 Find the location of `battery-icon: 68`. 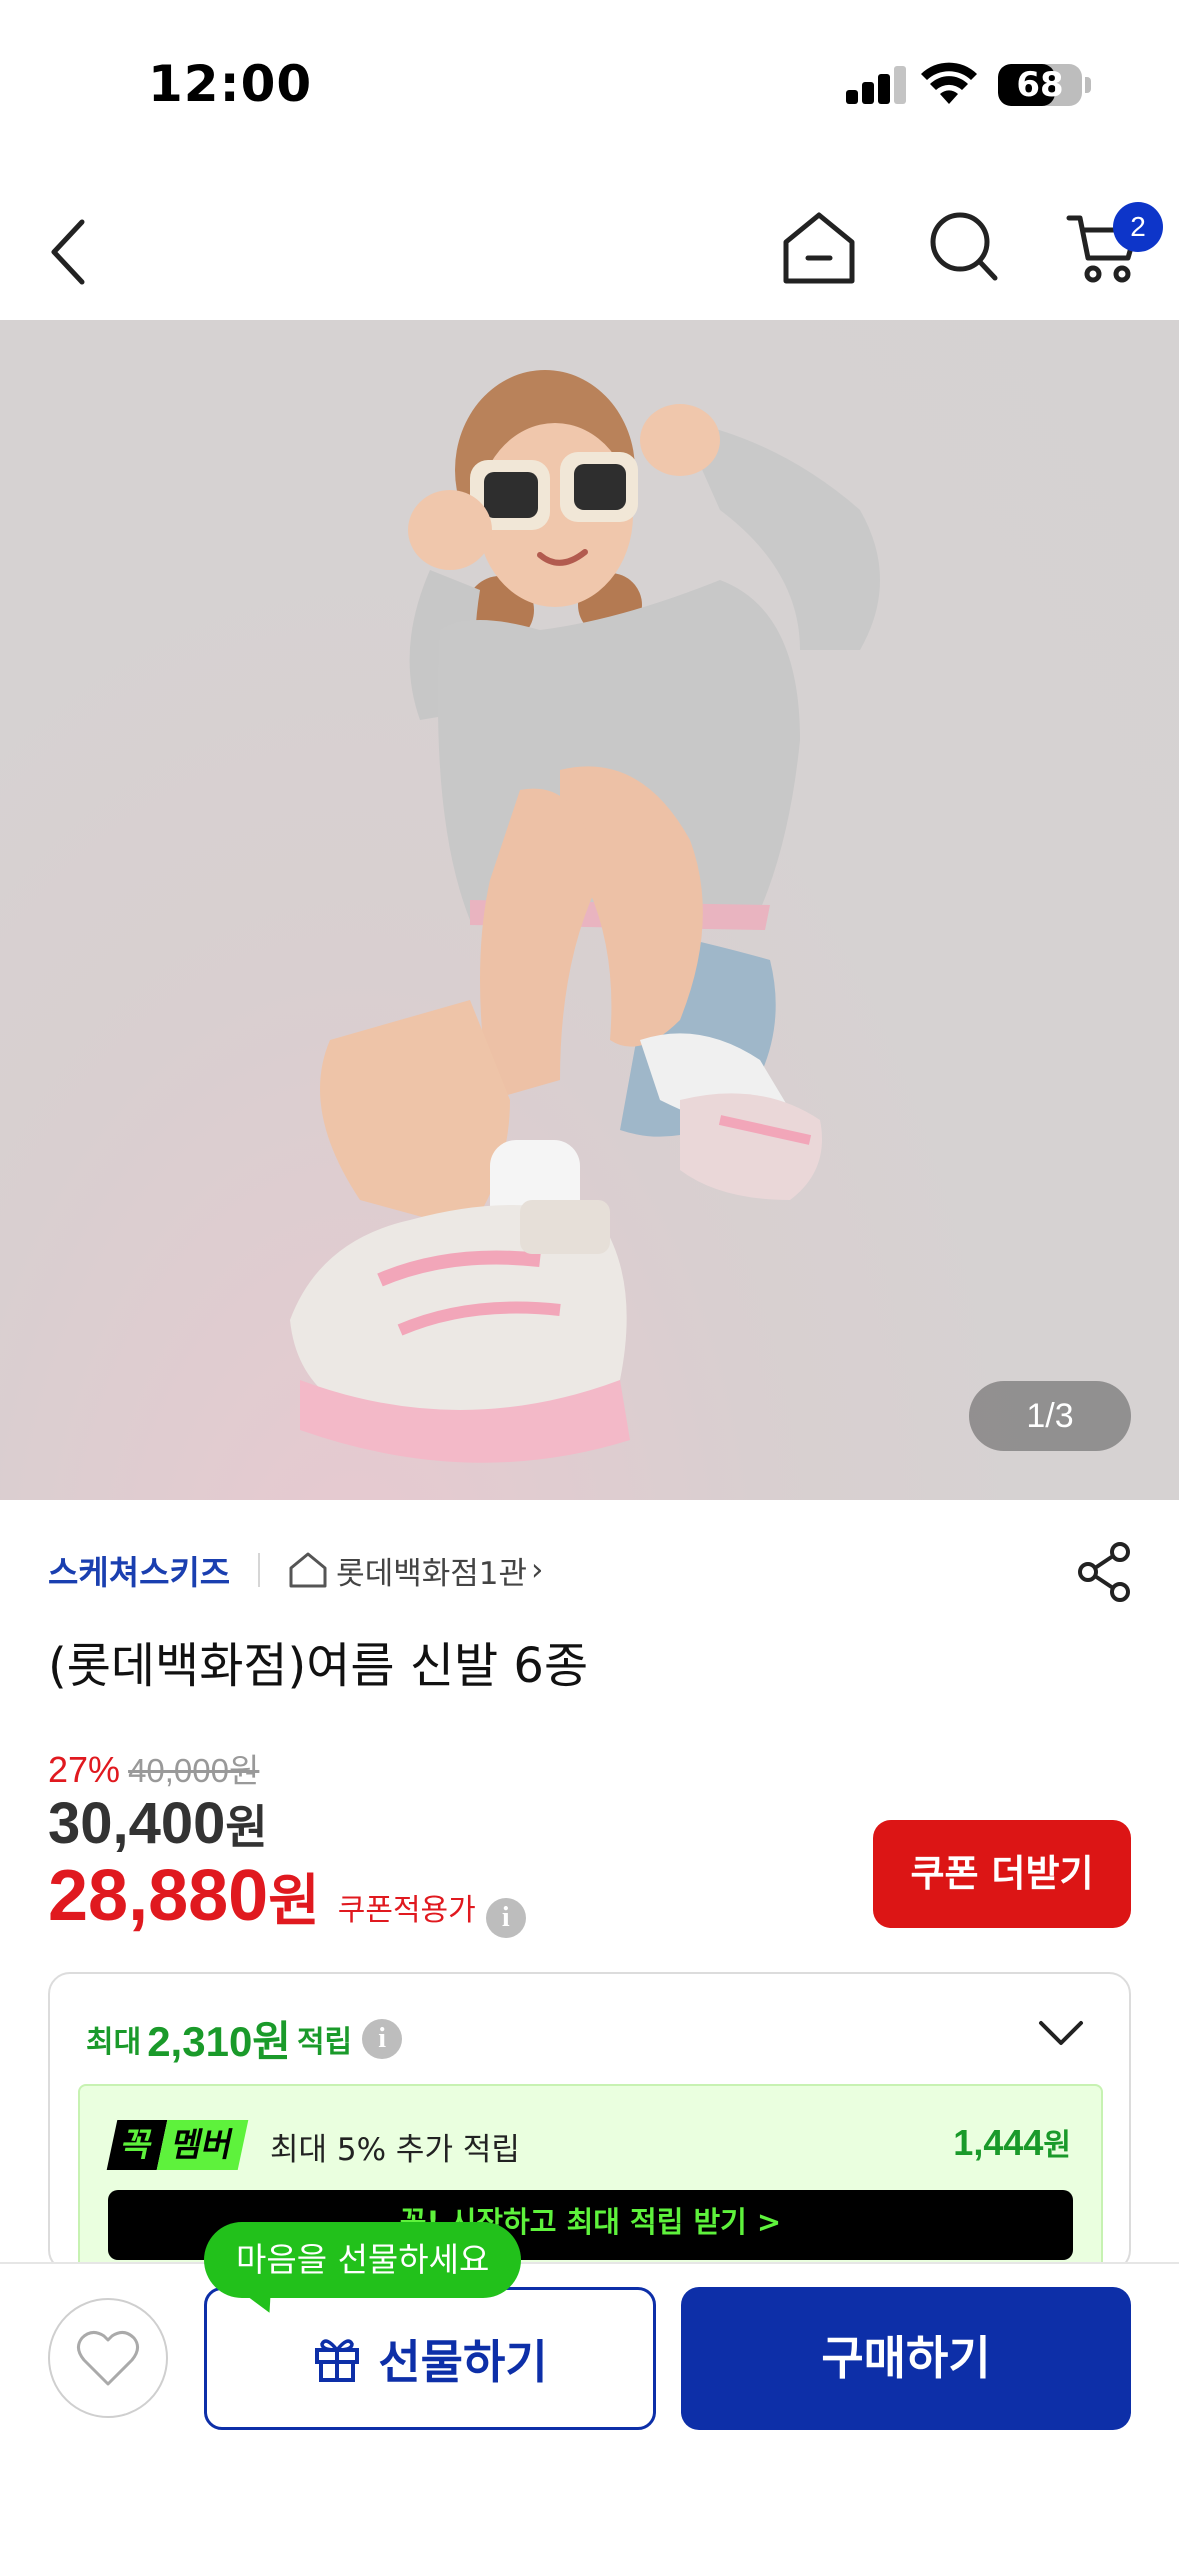

battery-icon: 68 is located at coordinates (1040, 85).